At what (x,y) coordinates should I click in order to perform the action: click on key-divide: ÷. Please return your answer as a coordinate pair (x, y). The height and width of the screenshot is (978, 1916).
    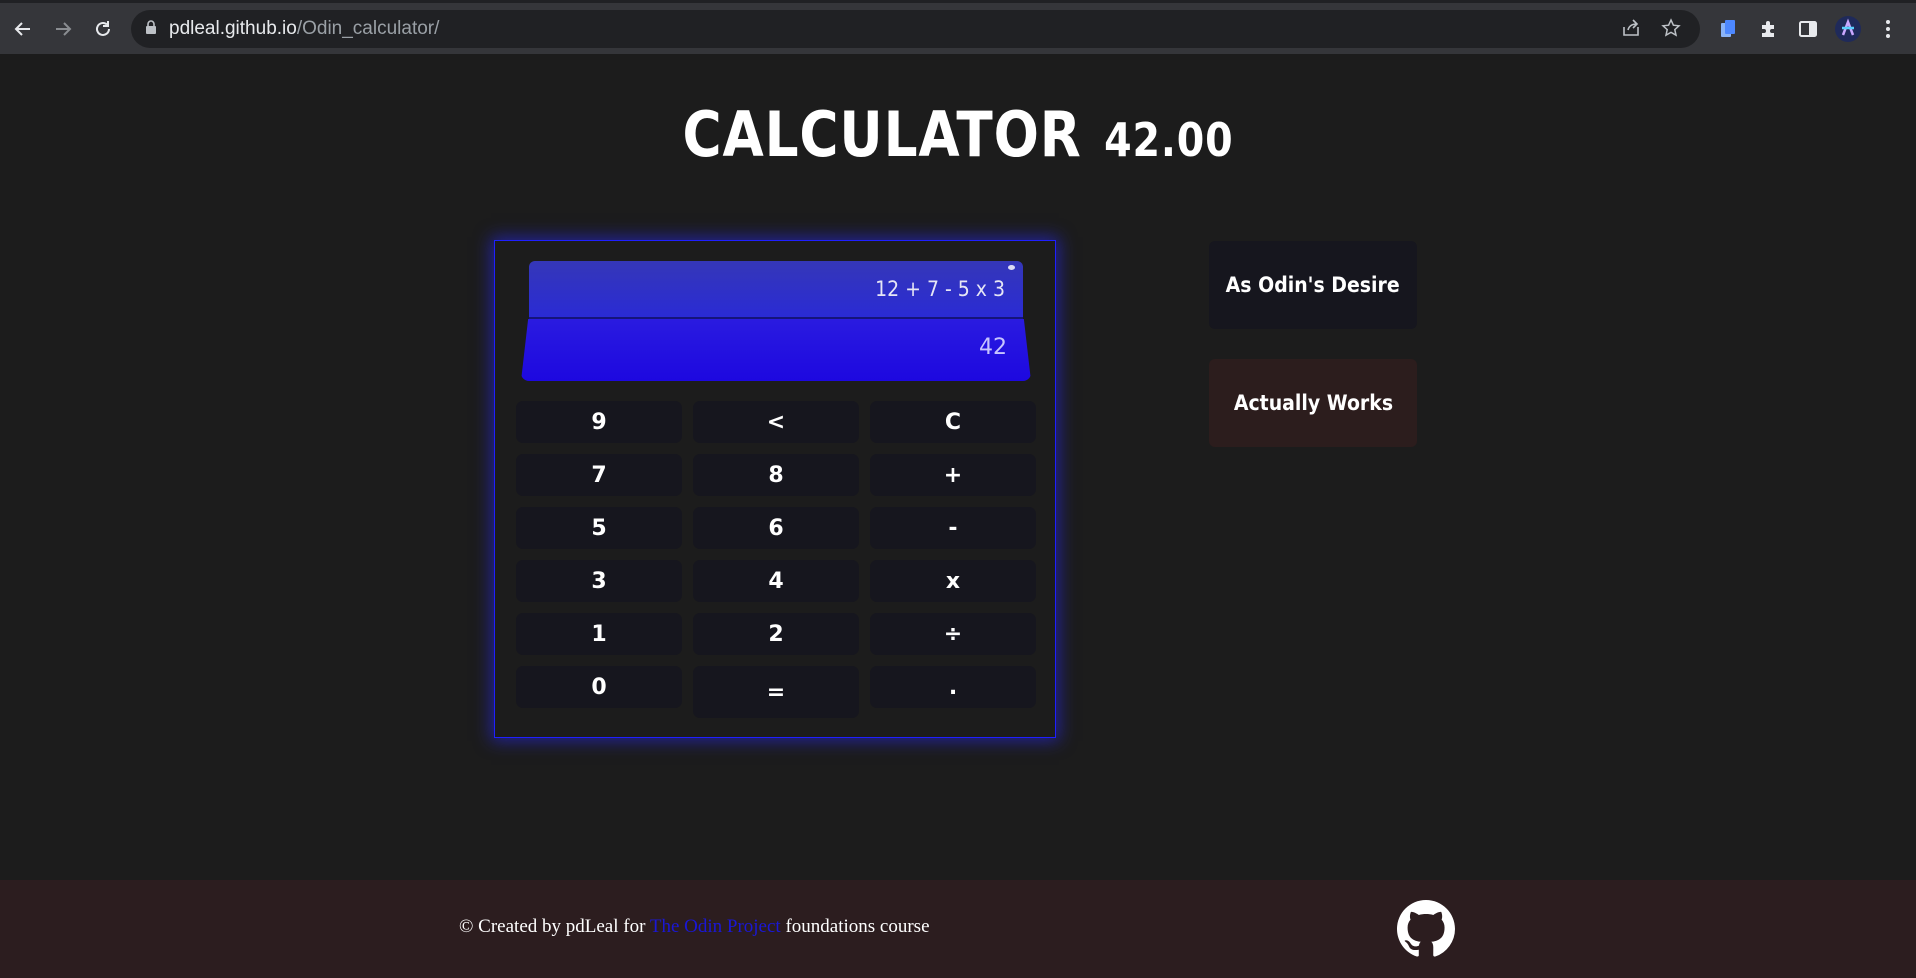
    Looking at the image, I should click on (953, 634).